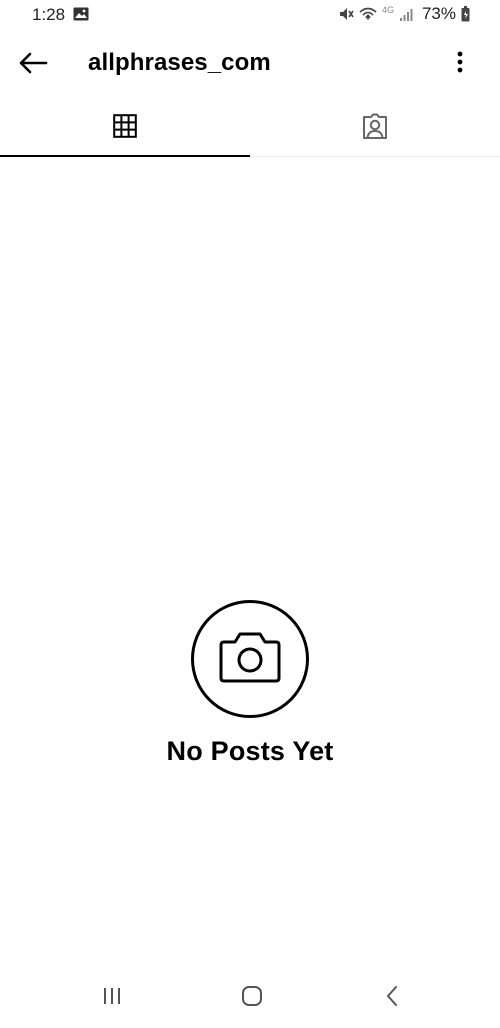 The image size is (500, 1028). Describe the element at coordinates (407, 14) in the screenshot. I see `signal-icon` at that location.